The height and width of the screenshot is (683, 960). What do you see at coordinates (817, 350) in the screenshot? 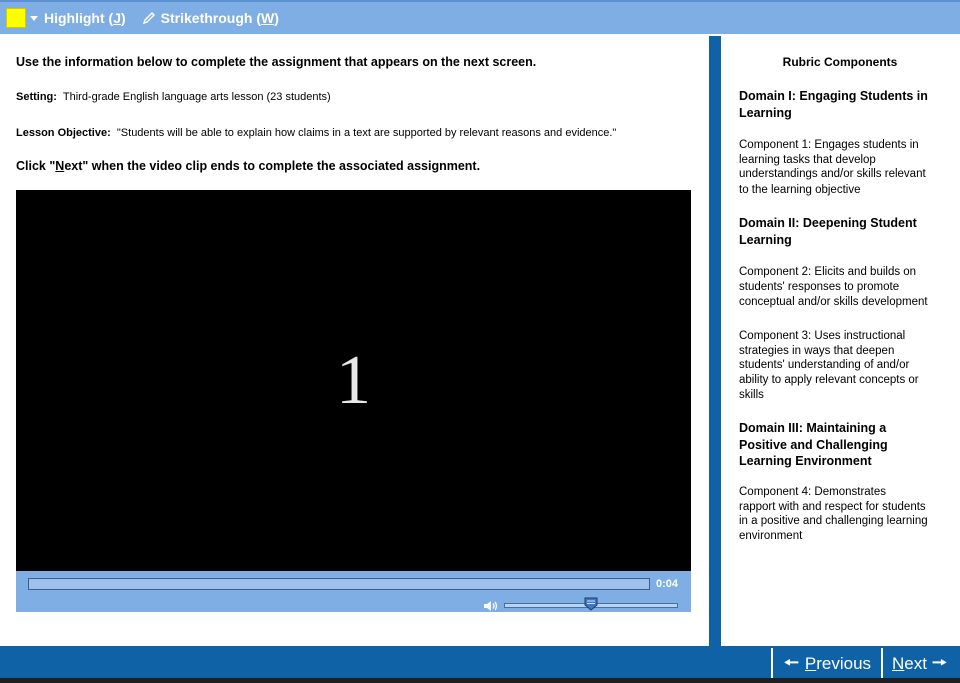
I see `component-3-line: strategies in ways that deepen` at bounding box center [817, 350].